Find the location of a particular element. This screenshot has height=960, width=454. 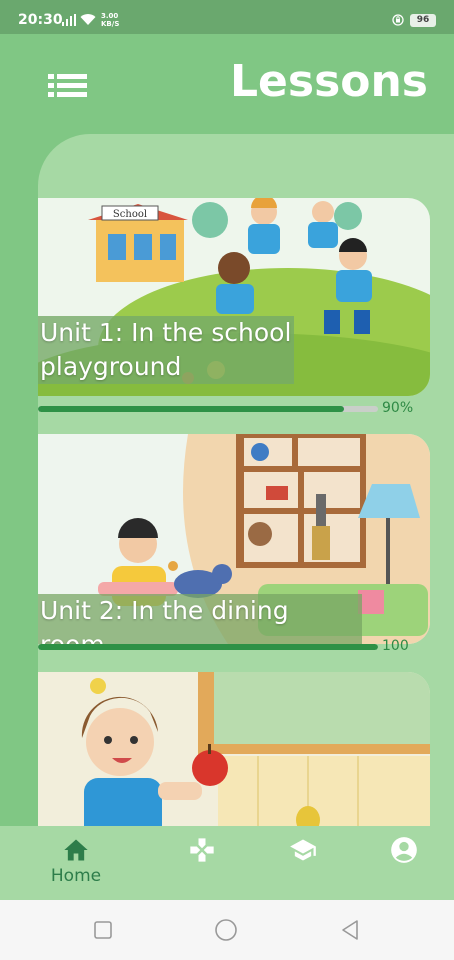

wifi-icon is located at coordinates (88, 19).